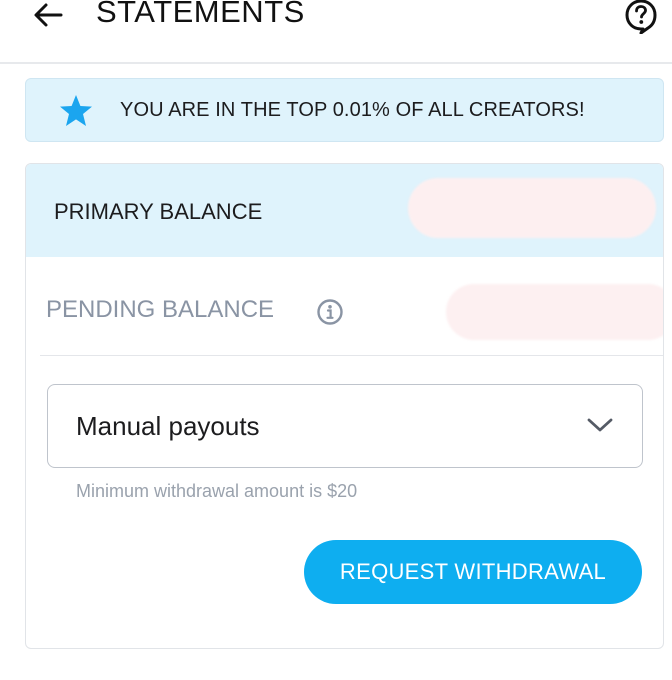 The image size is (672, 680). Describe the element at coordinates (473, 572) in the screenshot. I see `request-withdrawal-button: REQUEST WITHDRAWAL` at that location.